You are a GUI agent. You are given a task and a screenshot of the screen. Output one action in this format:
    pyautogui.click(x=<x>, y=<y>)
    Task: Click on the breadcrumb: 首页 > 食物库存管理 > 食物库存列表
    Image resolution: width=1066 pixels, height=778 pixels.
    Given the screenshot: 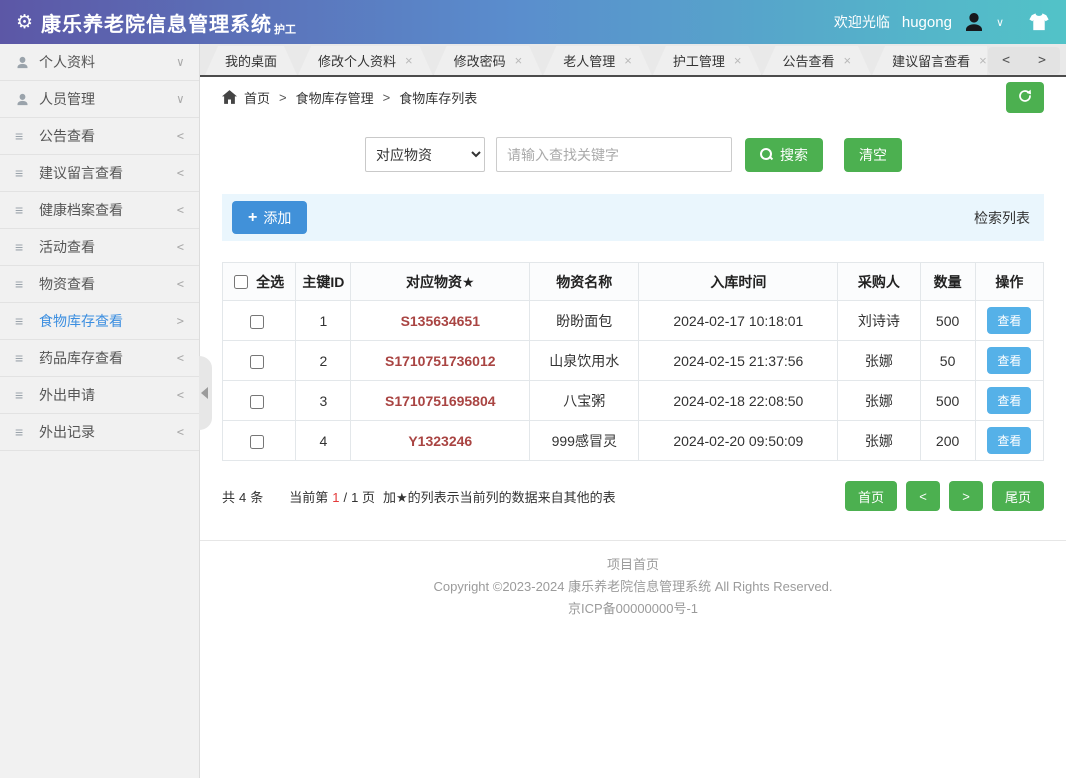 What is the action you would take?
    pyautogui.click(x=633, y=97)
    